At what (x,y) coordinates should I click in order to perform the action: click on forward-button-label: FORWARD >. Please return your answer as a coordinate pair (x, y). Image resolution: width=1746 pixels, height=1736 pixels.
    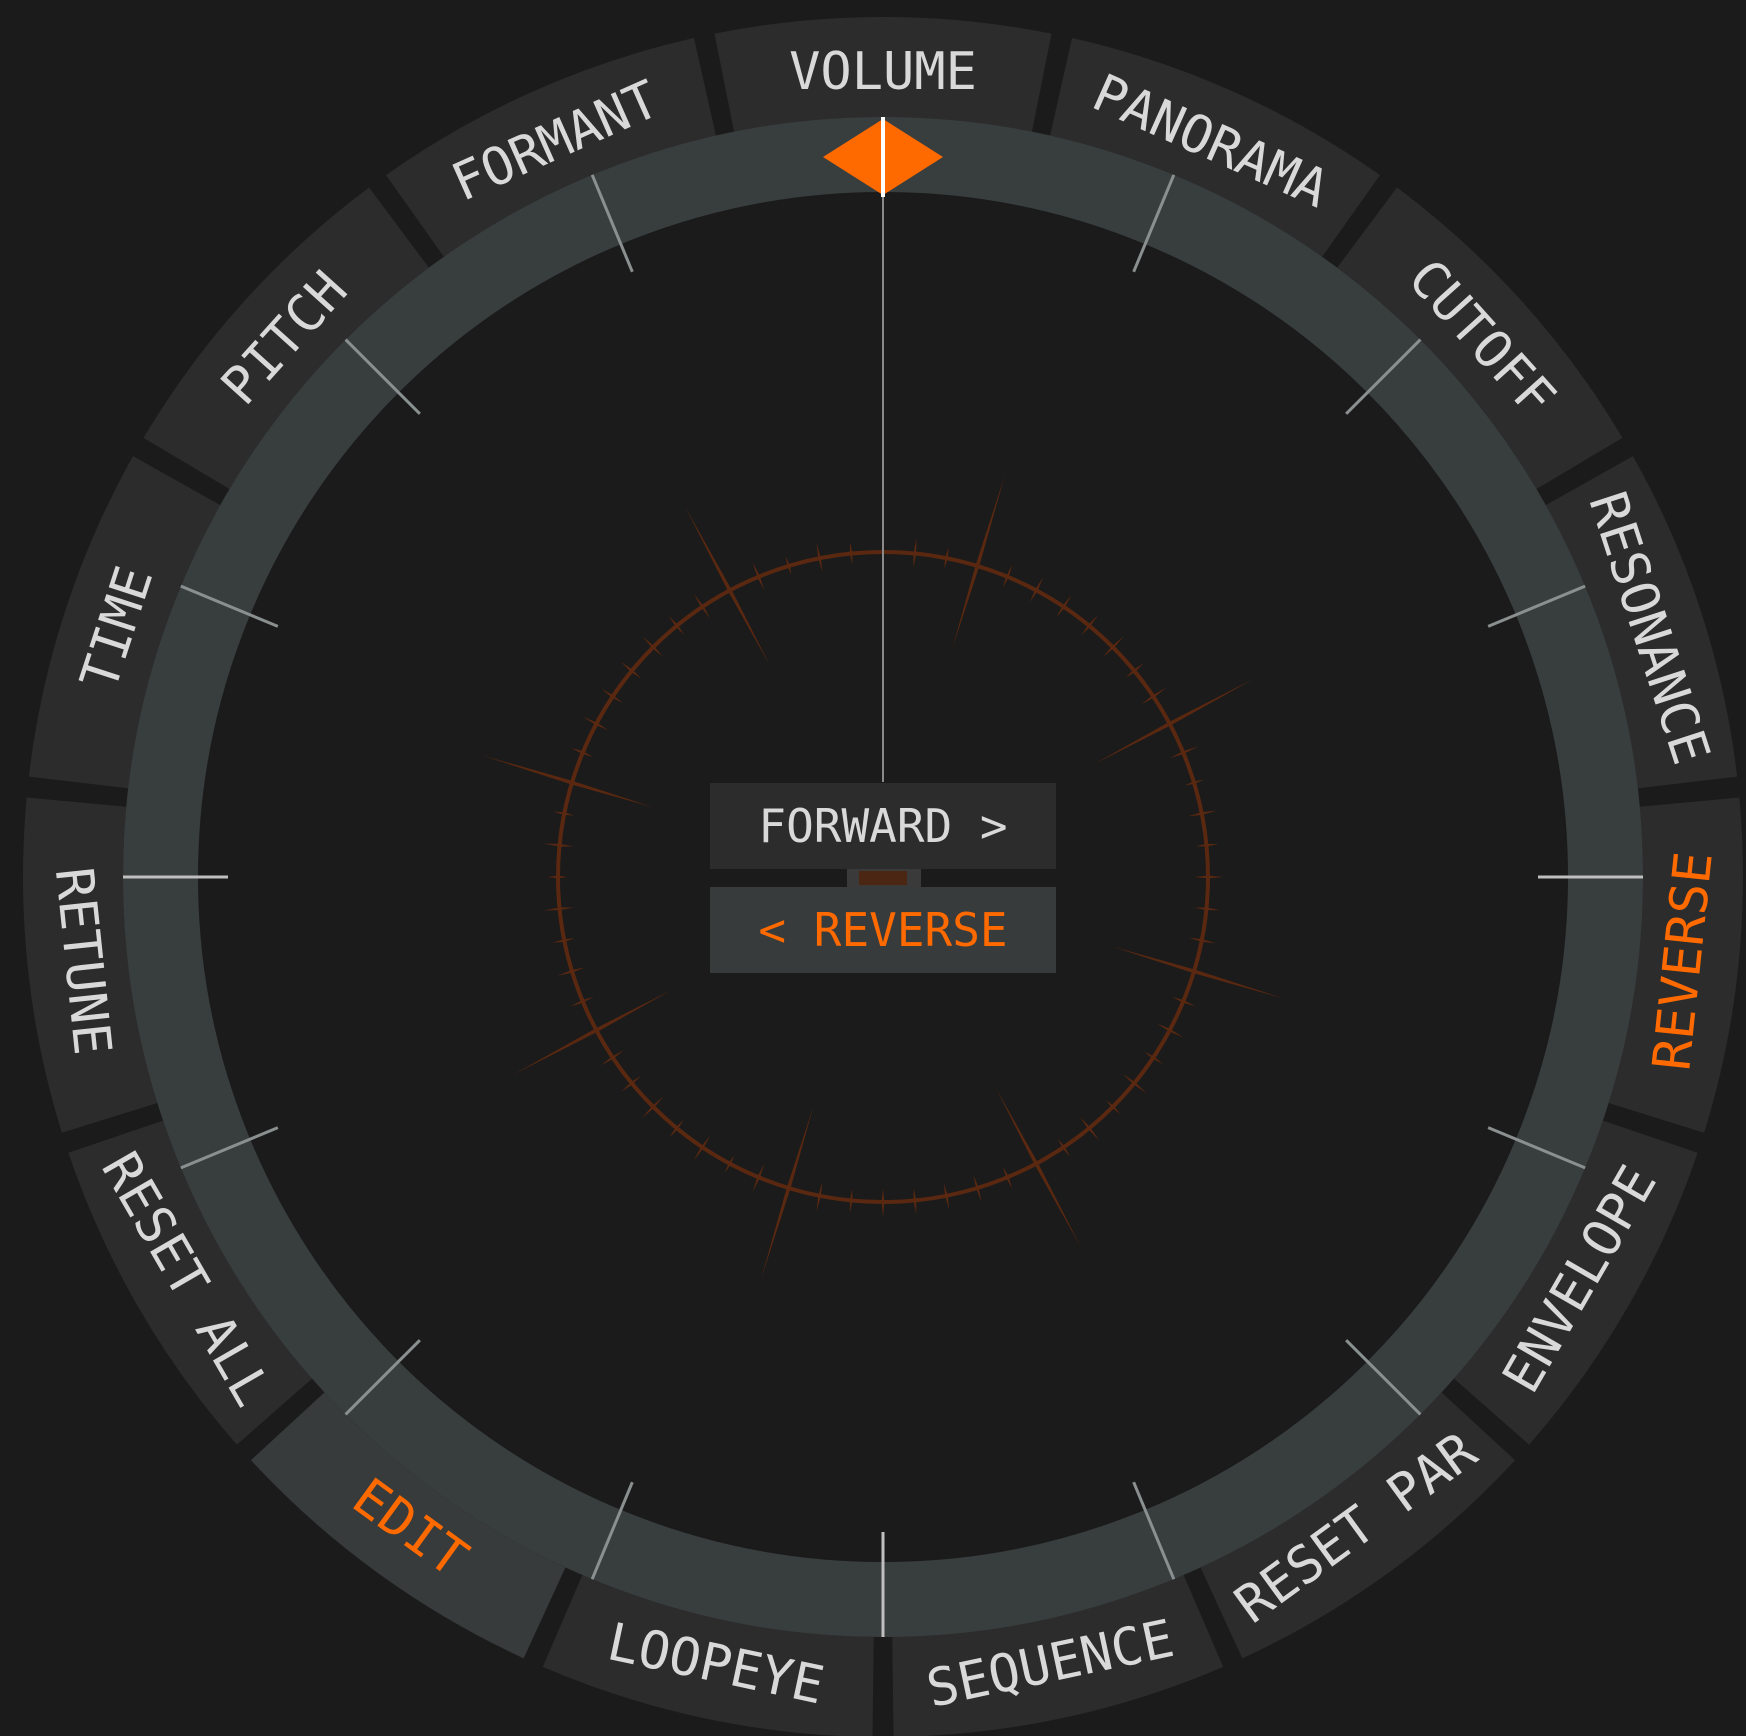
    Looking at the image, I should click on (883, 826).